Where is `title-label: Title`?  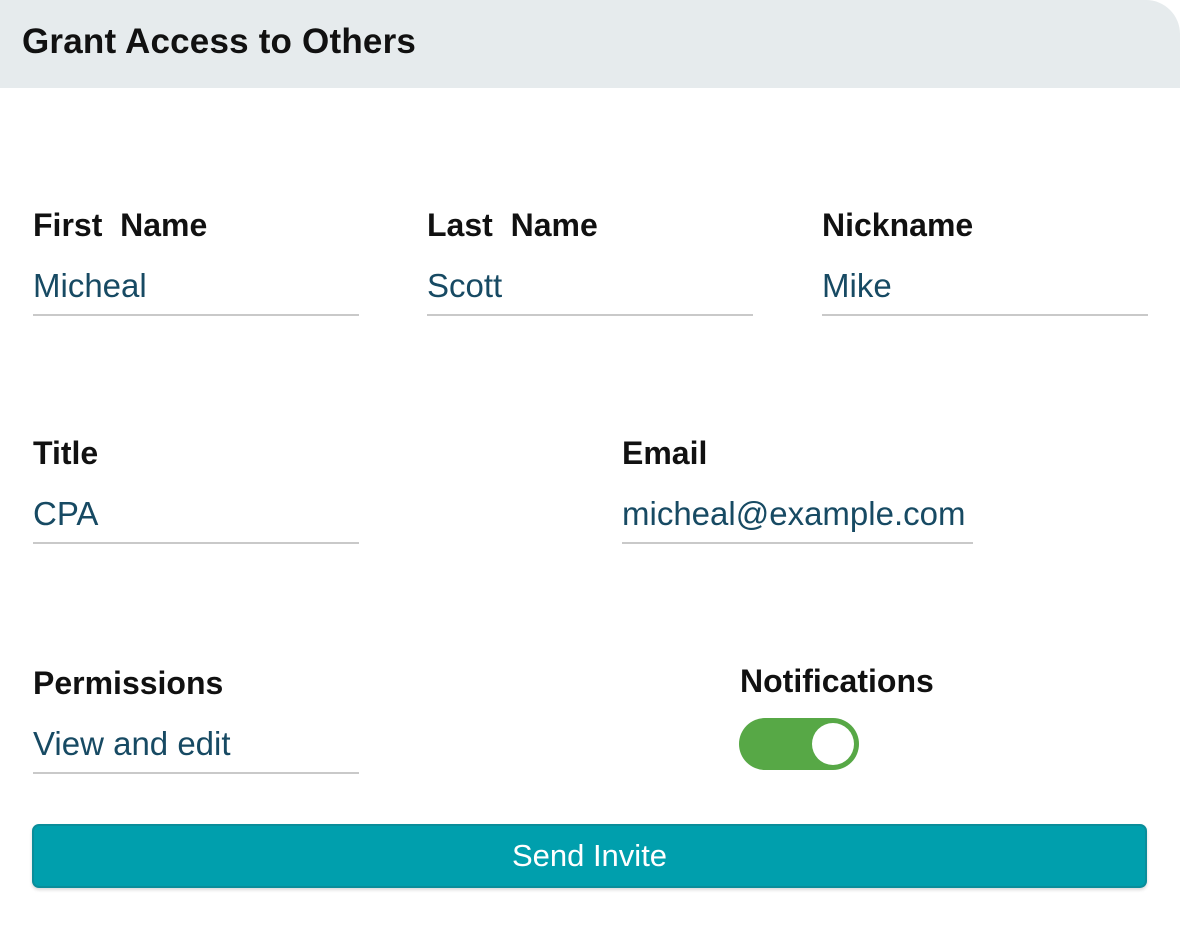
title-label: Title is located at coordinates (66, 453).